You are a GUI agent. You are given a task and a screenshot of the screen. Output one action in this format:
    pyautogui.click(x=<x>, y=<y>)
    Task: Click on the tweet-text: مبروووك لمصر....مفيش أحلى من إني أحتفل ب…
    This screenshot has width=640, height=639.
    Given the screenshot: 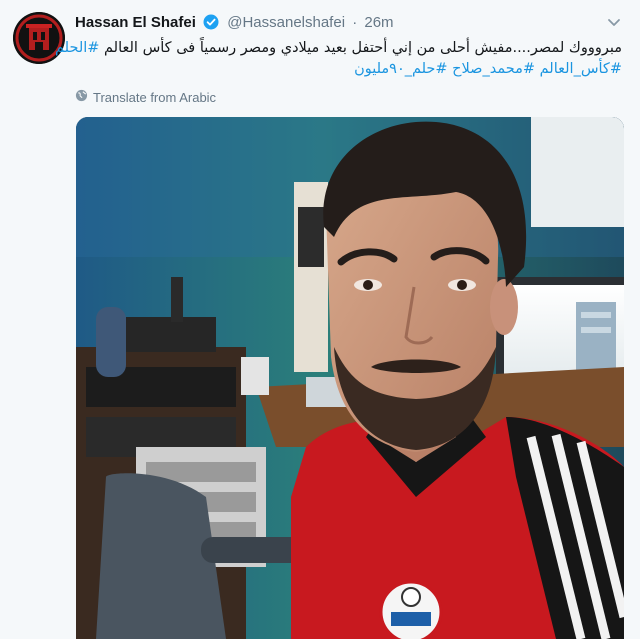 What is the action you would take?
    pyautogui.click(x=338, y=59)
    